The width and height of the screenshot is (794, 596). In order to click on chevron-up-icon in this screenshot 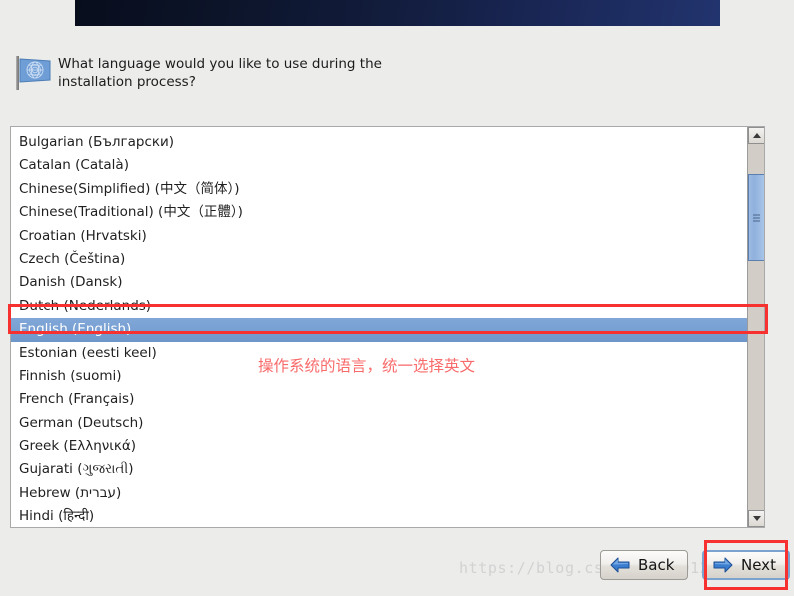, I will do `click(756, 135)`.